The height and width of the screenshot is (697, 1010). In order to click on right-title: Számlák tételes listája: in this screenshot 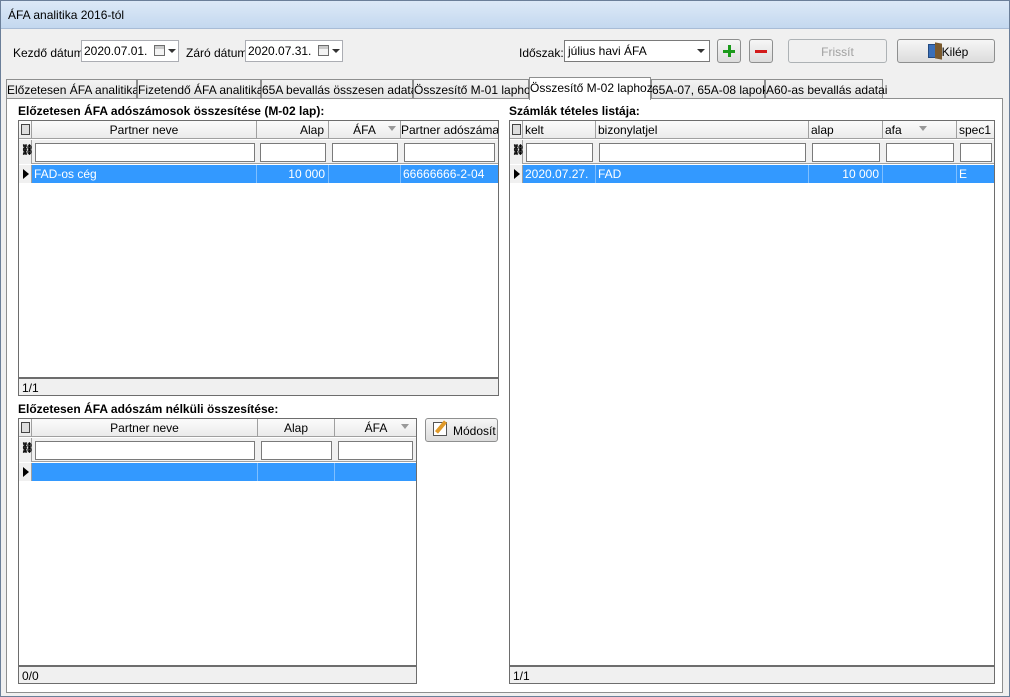, I will do `click(574, 111)`.